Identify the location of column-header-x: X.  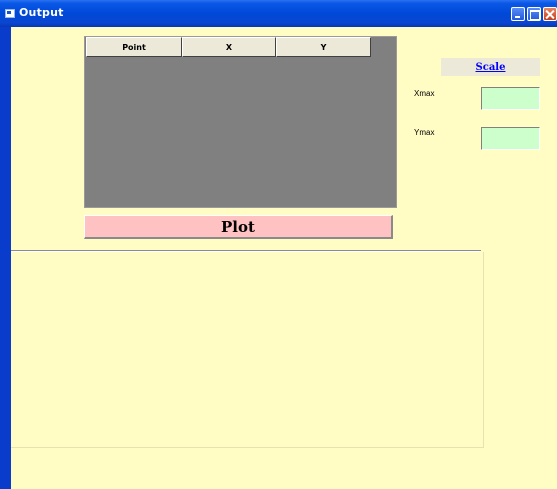
(229, 47).